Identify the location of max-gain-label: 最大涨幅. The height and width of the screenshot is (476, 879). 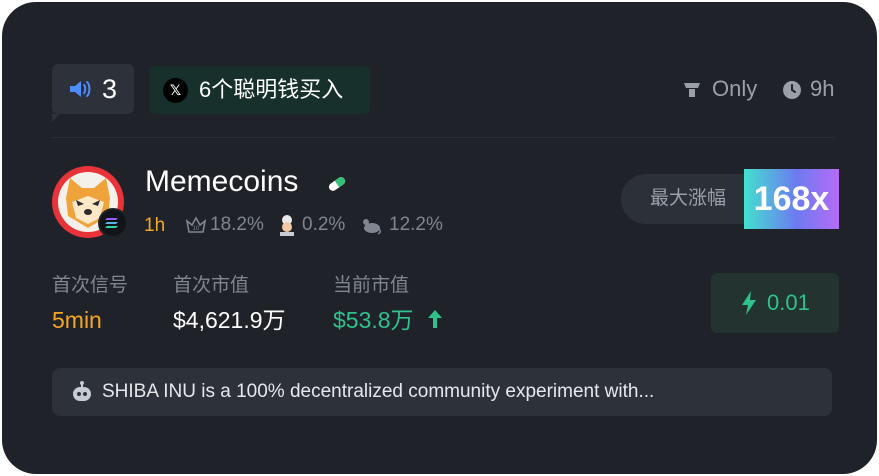
(688, 198).